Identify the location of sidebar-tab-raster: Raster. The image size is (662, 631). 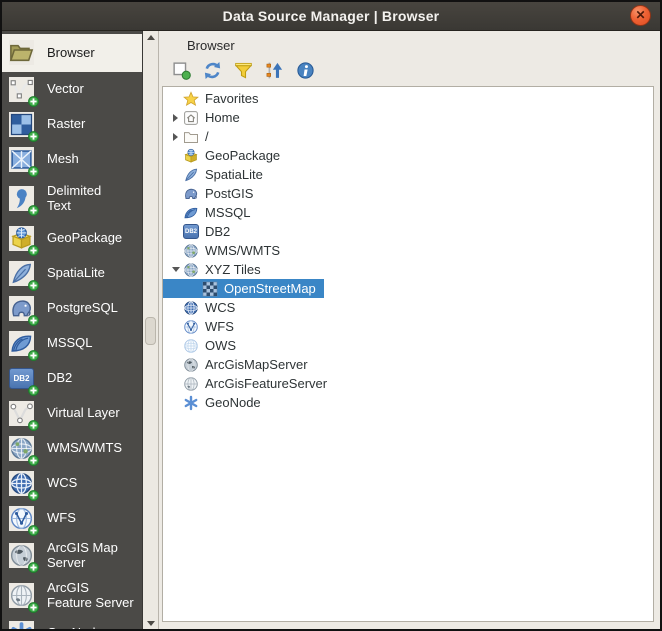
(72, 124).